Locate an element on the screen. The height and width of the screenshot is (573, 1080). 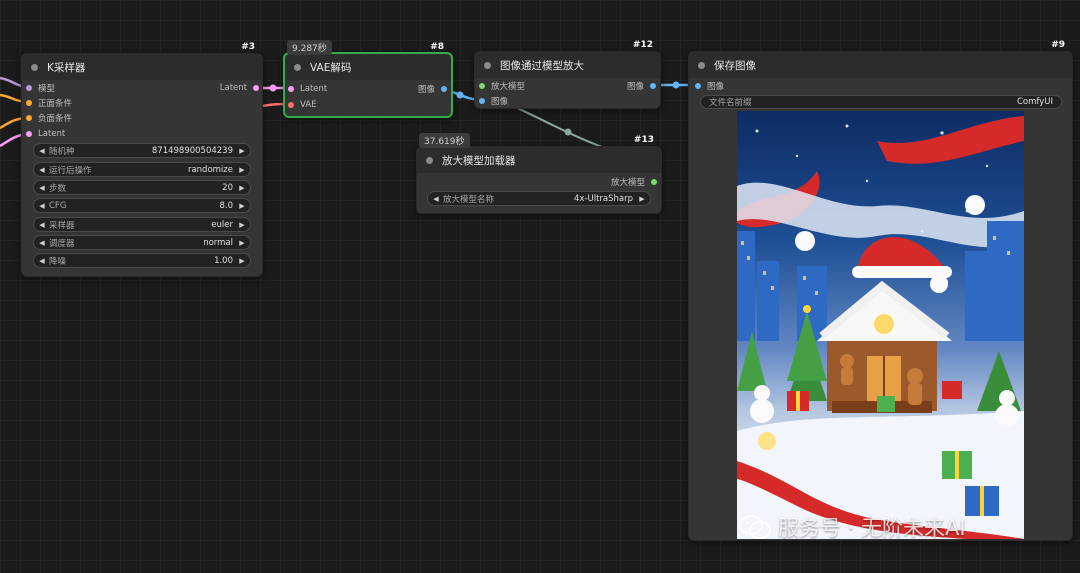
widget-value: euler is located at coordinates (222, 224).